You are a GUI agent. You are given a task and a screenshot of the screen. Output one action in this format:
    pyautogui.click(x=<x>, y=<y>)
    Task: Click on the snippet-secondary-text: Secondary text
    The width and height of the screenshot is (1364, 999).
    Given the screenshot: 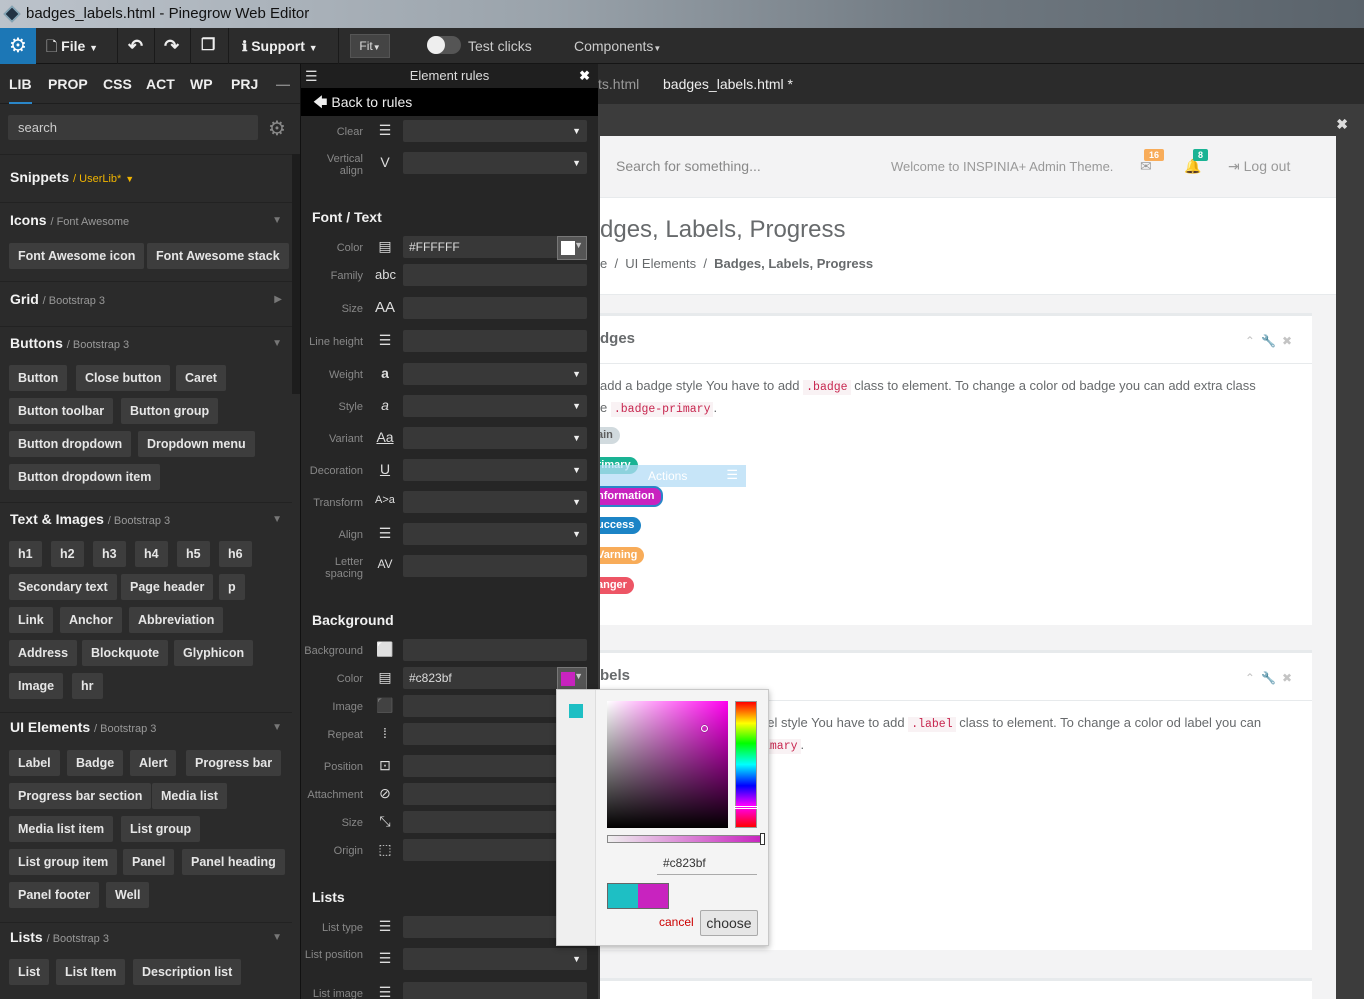 What is the action you would take?
    pyautogui.click(x=63, y=587)
    